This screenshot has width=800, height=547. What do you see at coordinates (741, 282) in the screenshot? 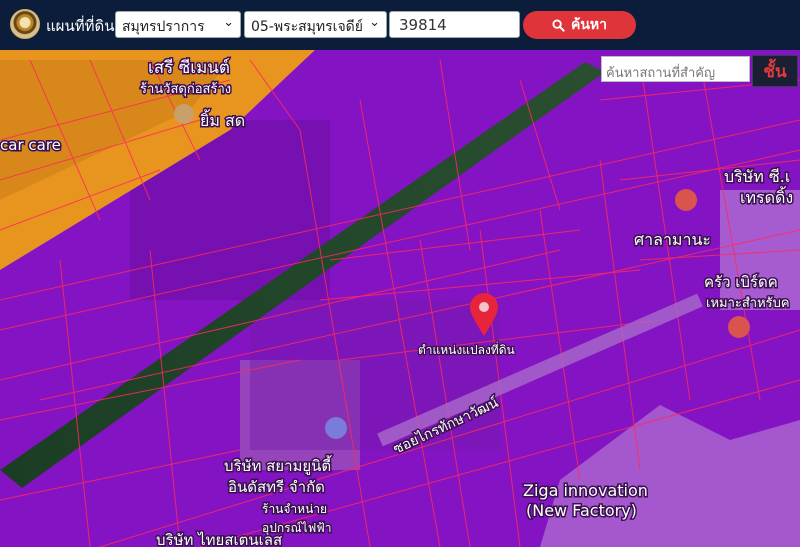
I see `map-label-krua: ครัว เบิร์ดค` at bounding box center [741, 282].